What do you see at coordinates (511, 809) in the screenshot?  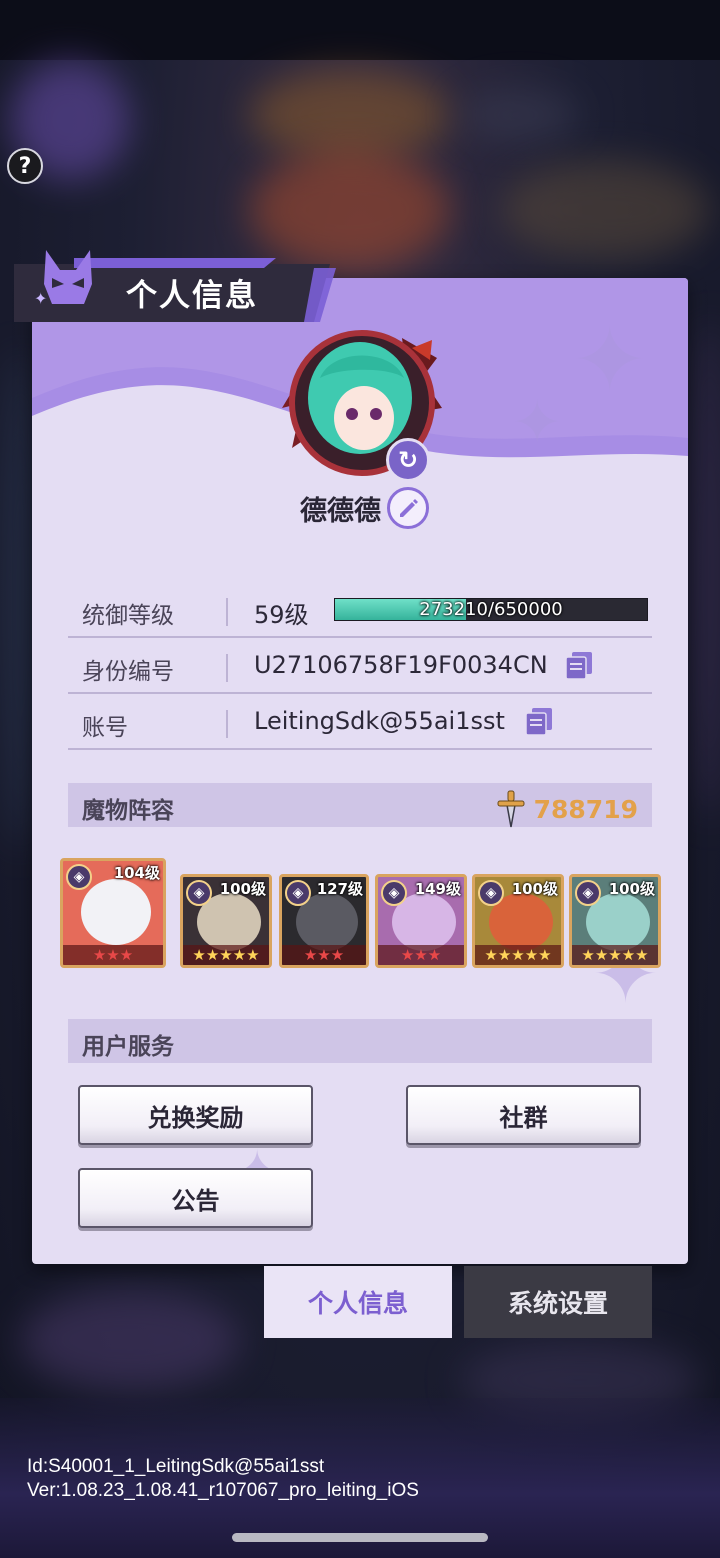 I see `sword-power-icon` at bounding box center [511, 809].